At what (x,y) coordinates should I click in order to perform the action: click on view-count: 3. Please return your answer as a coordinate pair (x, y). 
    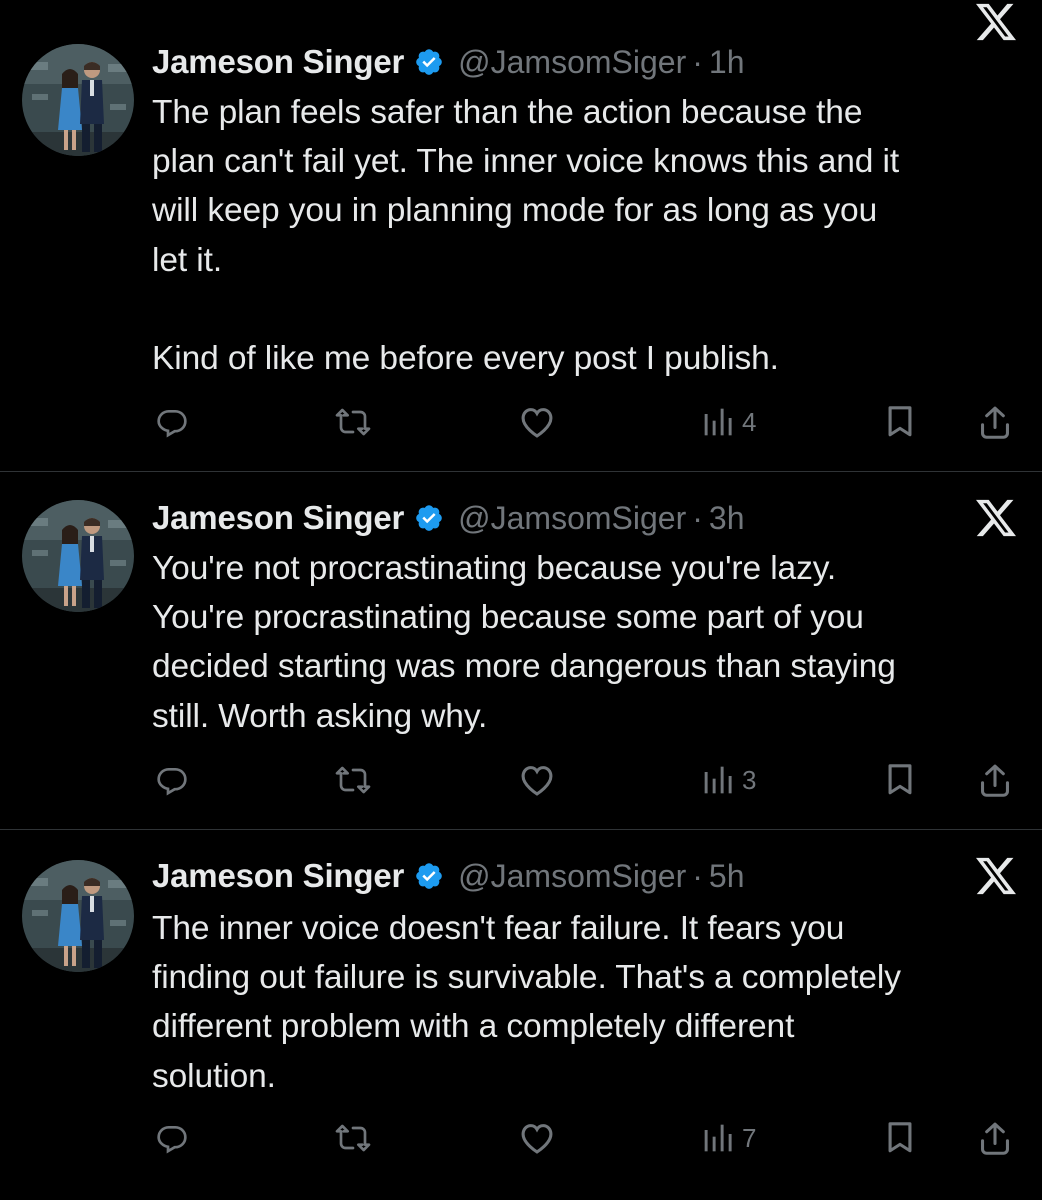
    Looking at the image, I should click on (749, 779).